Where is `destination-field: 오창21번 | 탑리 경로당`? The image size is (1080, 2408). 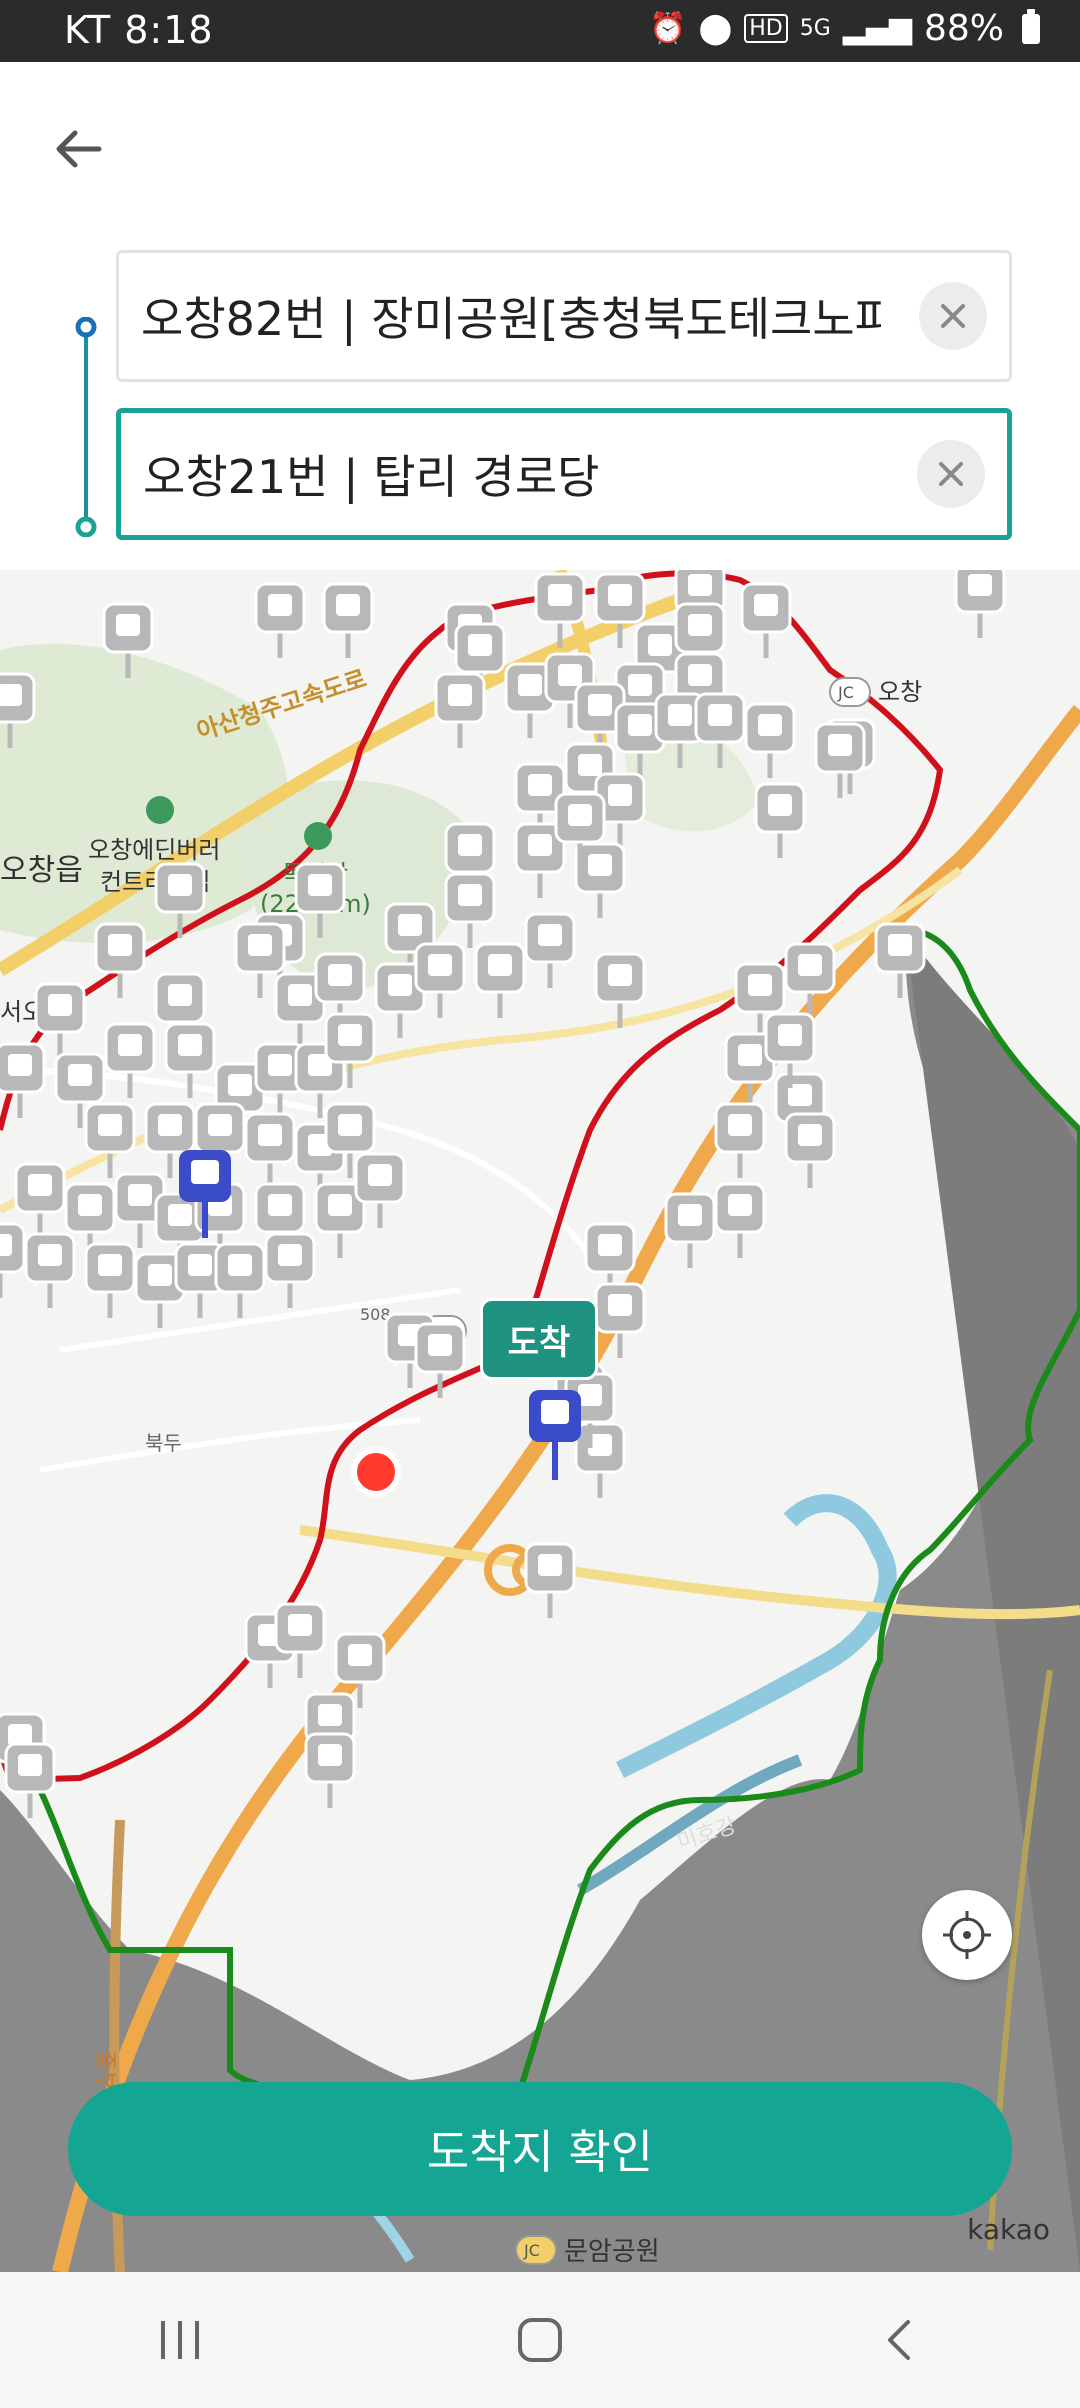
destination-field: 오창21번 | 탑리 경로당 is located at coordinates (564, 474).